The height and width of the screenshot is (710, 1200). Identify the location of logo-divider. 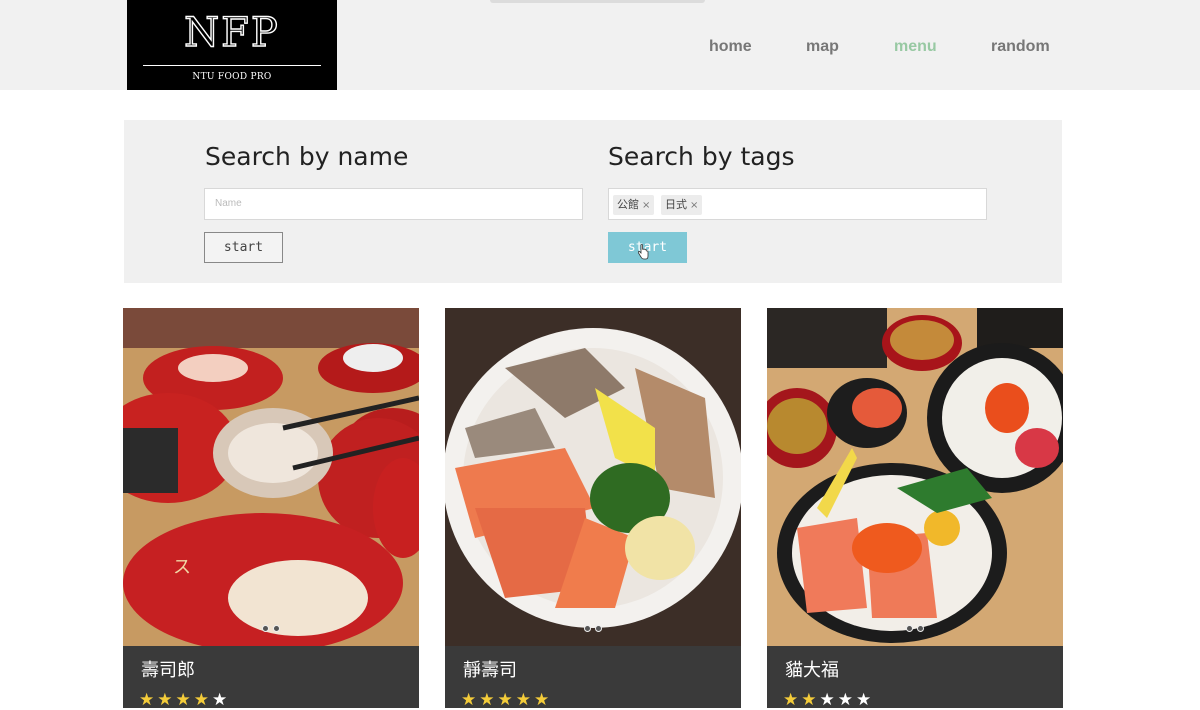
(232, 65).